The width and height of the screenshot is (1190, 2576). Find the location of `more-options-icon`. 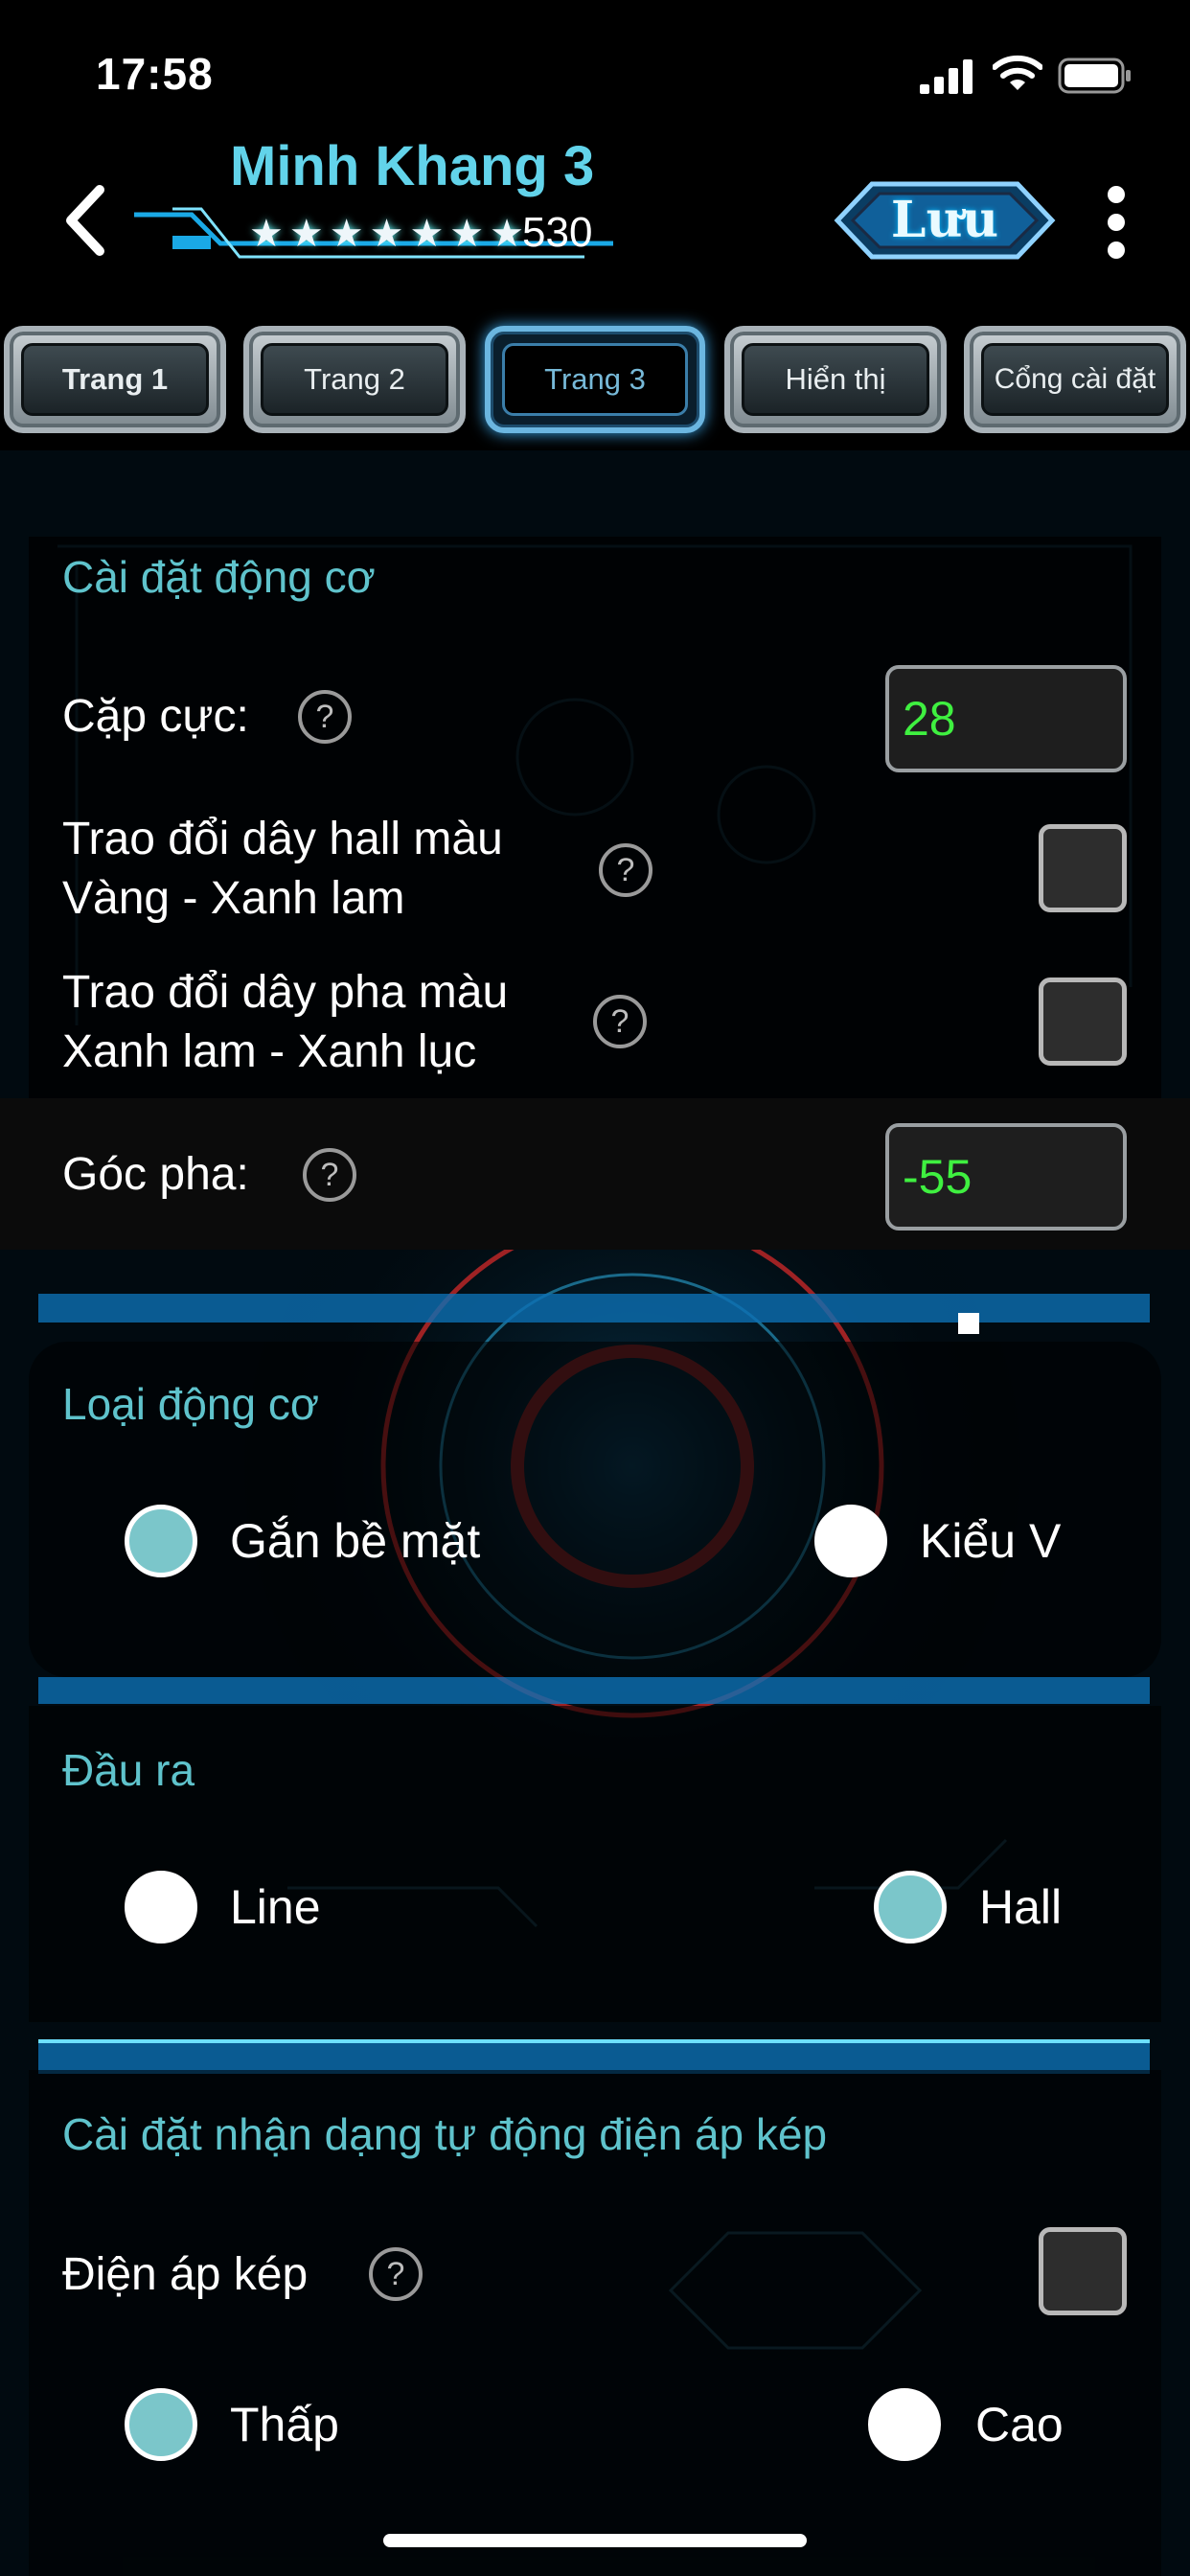

more-options-icon is located at coordinates (1116, 222).